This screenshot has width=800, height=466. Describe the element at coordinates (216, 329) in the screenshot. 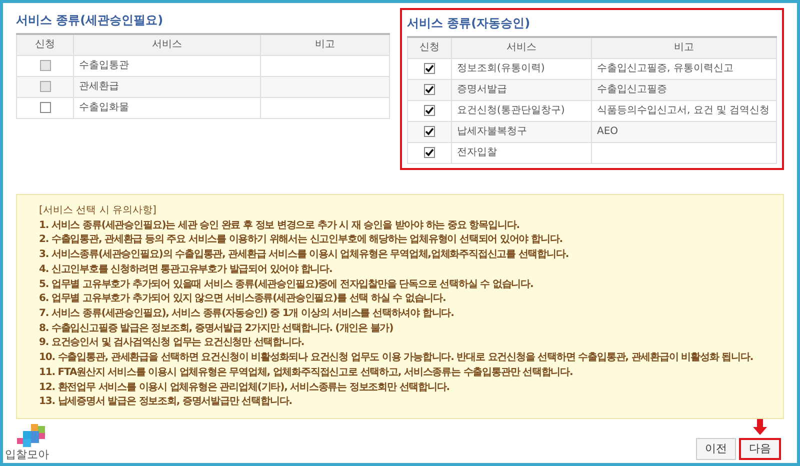

I see `notice-item: 8. 수출입신고필증 발급은 정보조회, 증명서발급 2가지만 선택합니다. (개인은 불가)` at that location.